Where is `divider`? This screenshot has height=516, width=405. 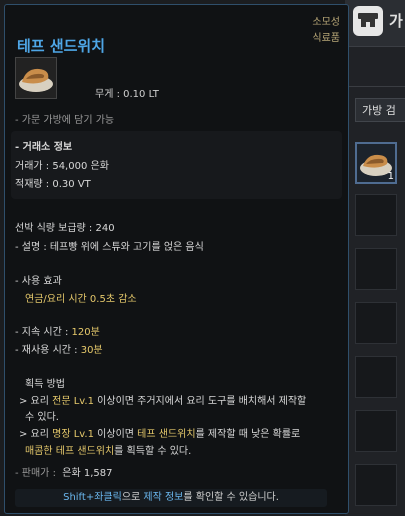 divider is located at coordinates (375, 86).